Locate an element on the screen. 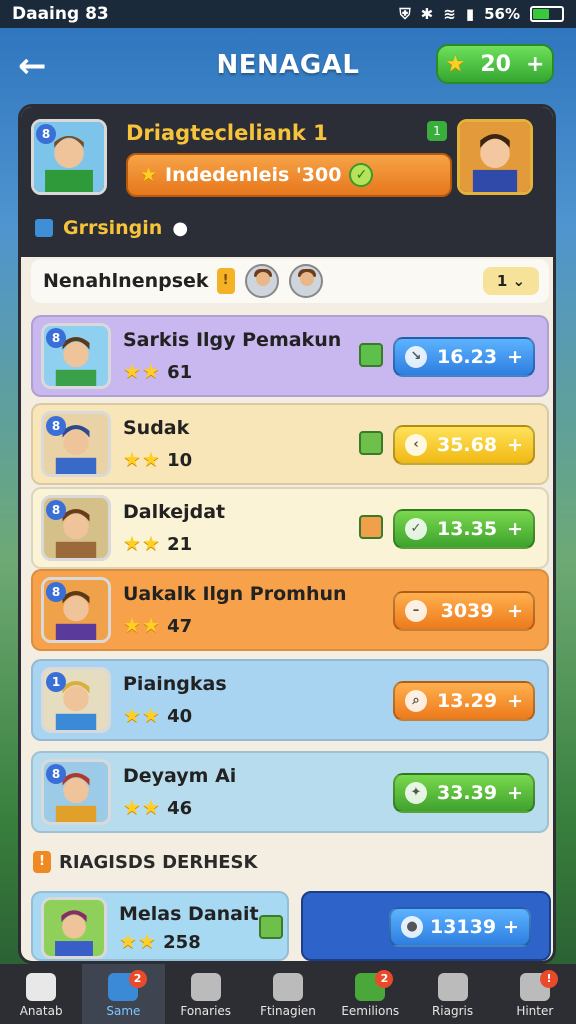 This screenshot has width=576, height=1024. group-label: Grrsingin is located at coordinates (113, 228).